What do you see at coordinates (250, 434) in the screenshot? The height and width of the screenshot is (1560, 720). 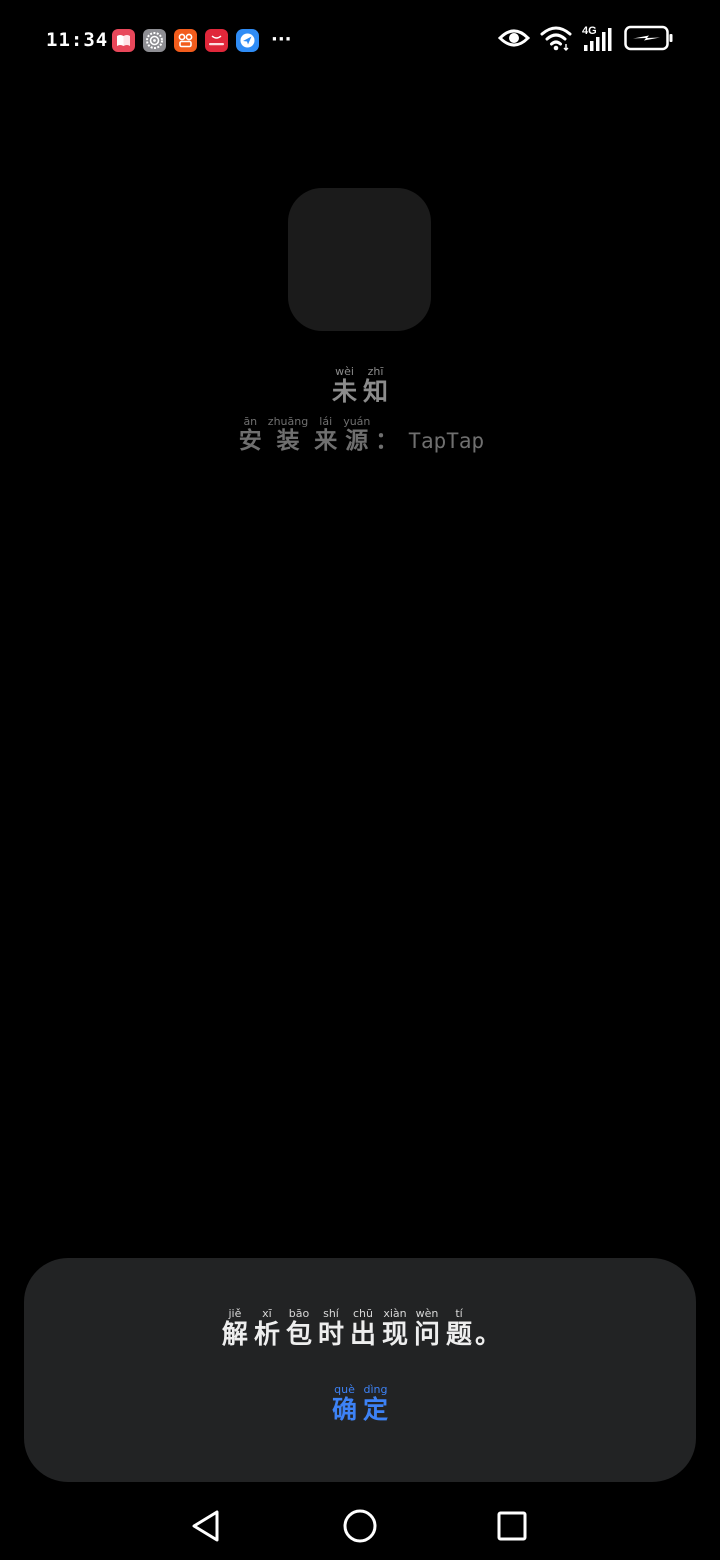 I see `source-label-char: 安ān` at bounding box center [250, 434].